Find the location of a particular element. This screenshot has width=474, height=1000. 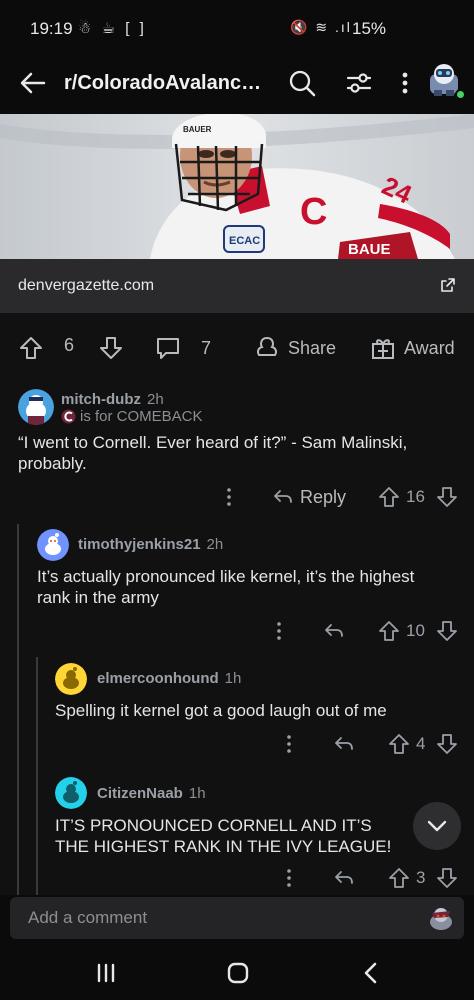

comment-bubble-icon is located at coordinates (168, 348).